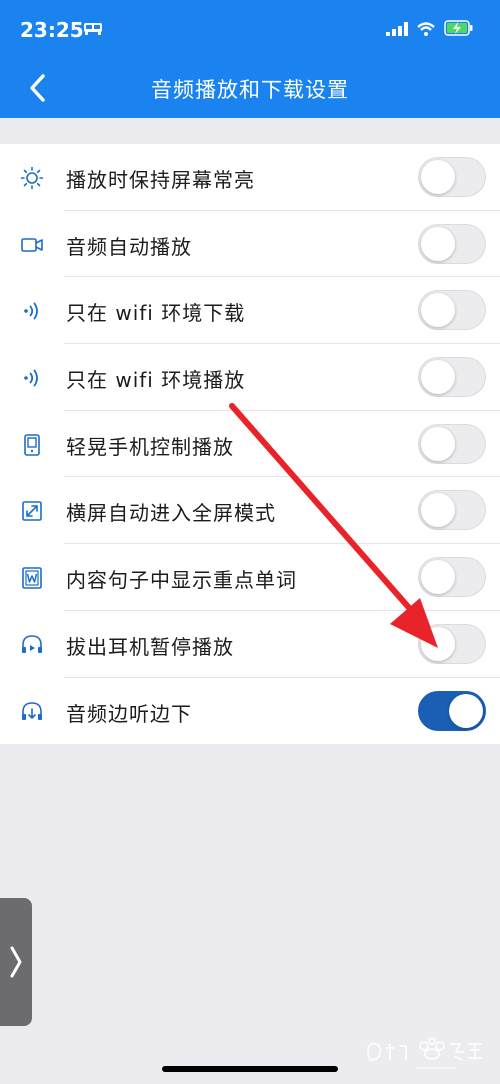 The image size is (500, 1084). I want to click on cellular-signal-icon, so click(397, 30).